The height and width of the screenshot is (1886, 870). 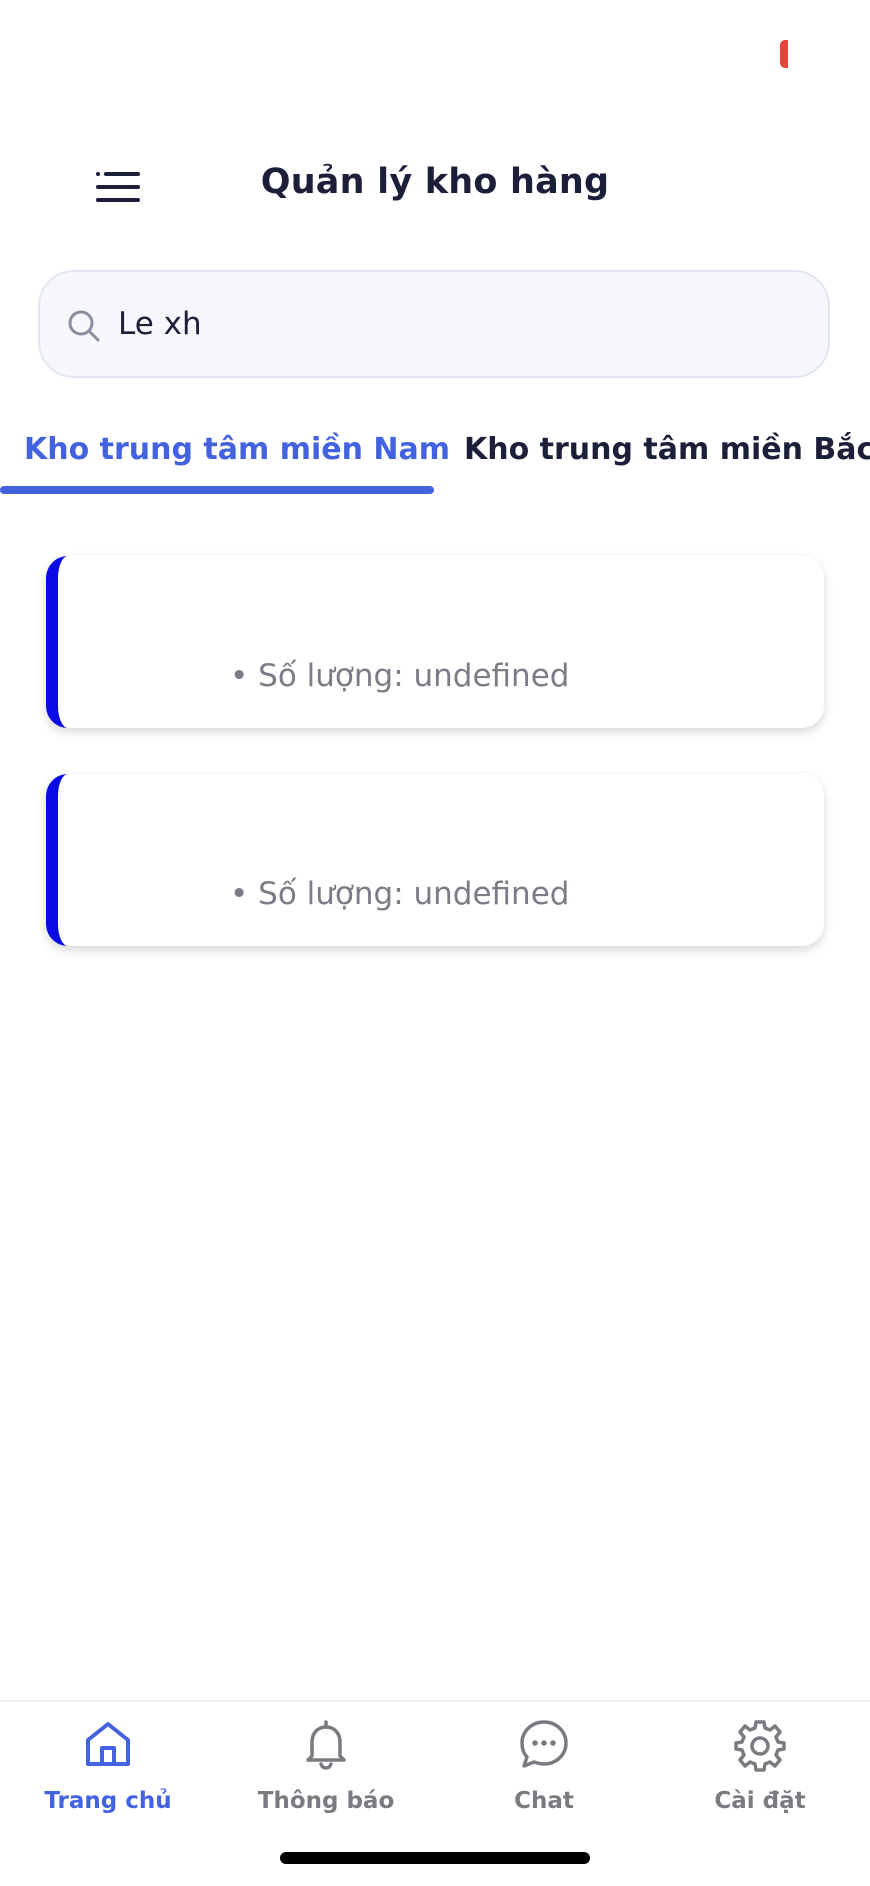 I want to click on nav-item-settings: Cài đặt, so click(x=760, y=1771).